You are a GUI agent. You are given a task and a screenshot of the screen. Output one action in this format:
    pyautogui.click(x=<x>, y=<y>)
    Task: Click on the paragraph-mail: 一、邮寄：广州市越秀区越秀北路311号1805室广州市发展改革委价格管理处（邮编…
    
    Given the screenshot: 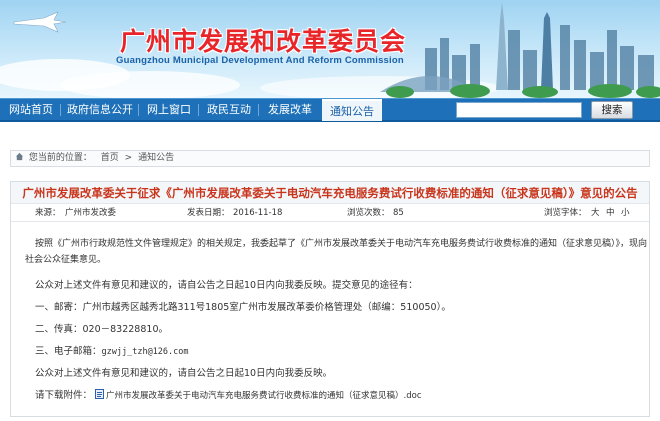 What is the action you would take?
    pyautogui.click(x=243, y=307)
    